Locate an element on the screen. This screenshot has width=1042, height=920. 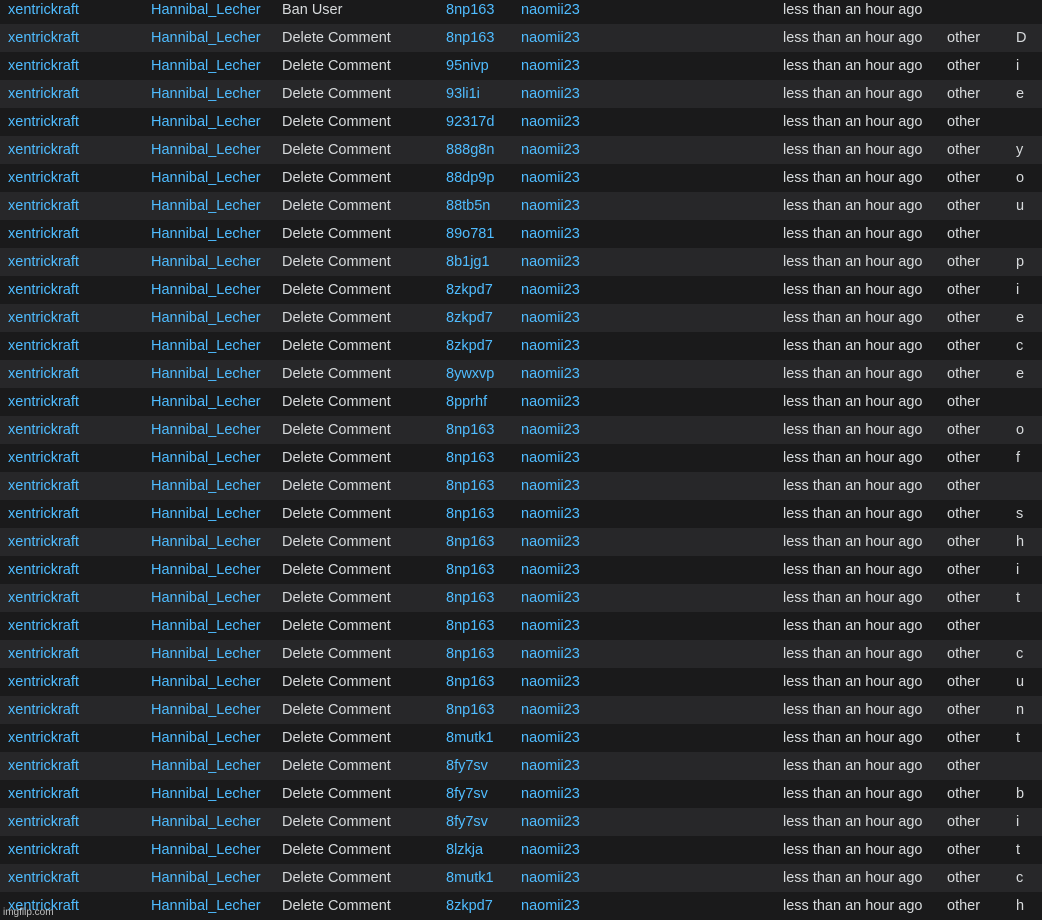
target-link: 8ywxvp is located at coordinates (470, 374).